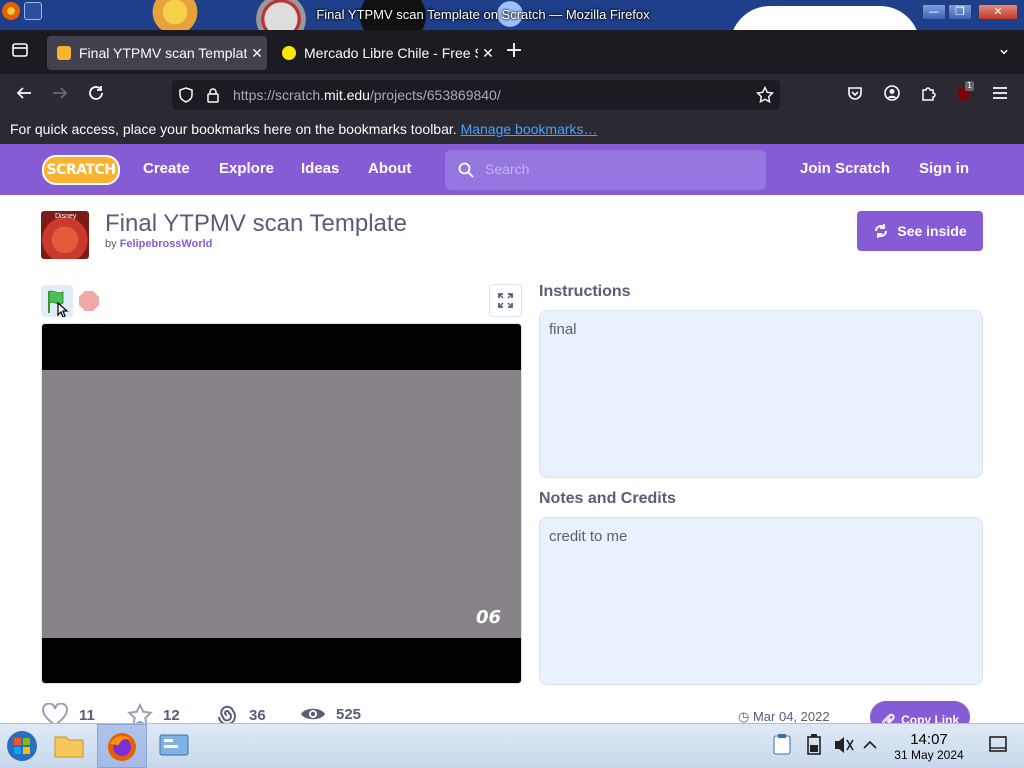 This screenshot has width=1024, height=768. Describe the element at coordinates (466, 172) in the screenshot. I see `search-icon` at that location.